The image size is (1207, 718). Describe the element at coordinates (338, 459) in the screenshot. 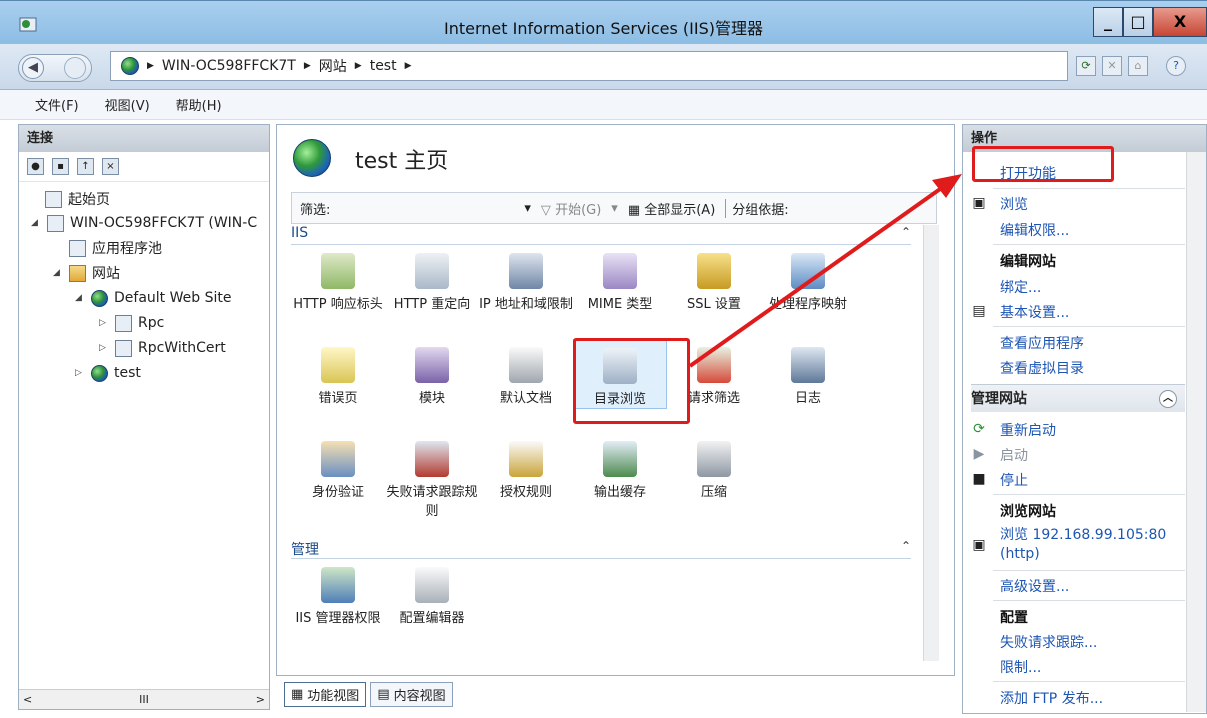

I see `user-lock-icon` at that location.